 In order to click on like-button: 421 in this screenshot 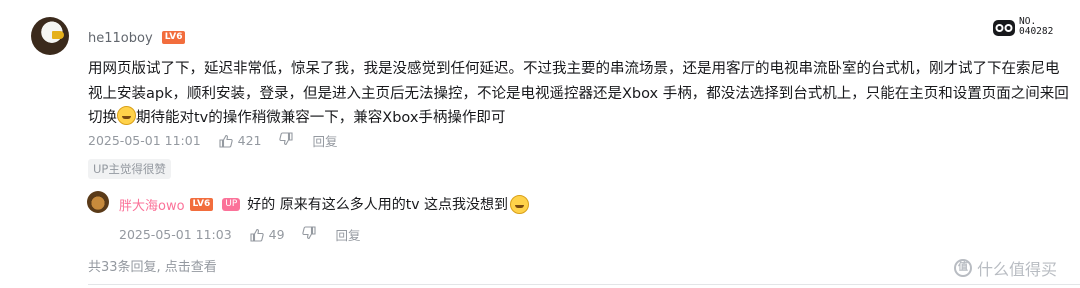, I will do `click(240, 140)`.